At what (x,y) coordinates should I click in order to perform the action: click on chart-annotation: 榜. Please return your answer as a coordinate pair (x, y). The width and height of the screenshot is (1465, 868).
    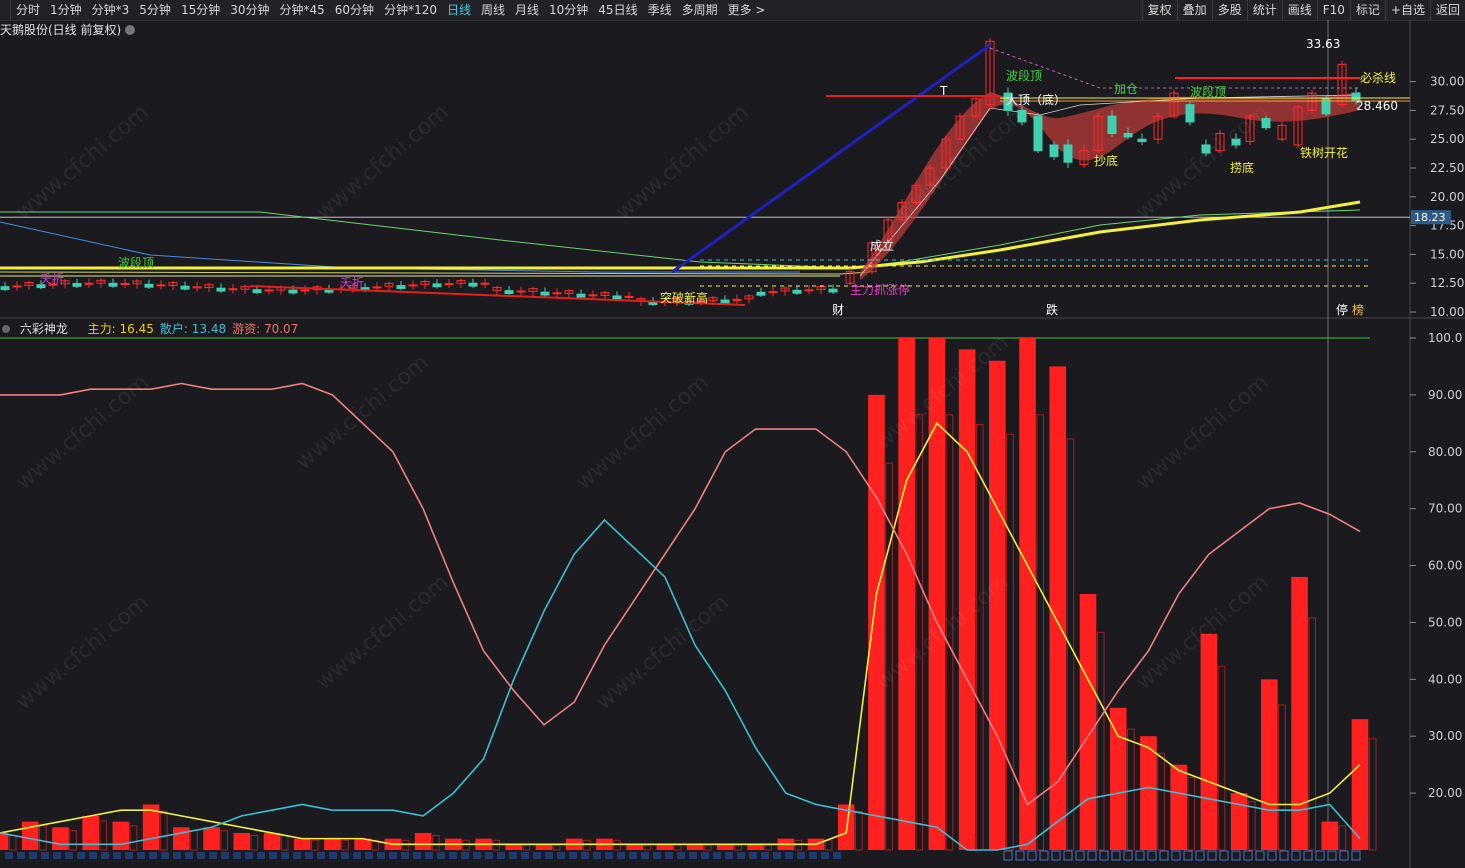
    Looking at the image, I should click on (1358, 309).